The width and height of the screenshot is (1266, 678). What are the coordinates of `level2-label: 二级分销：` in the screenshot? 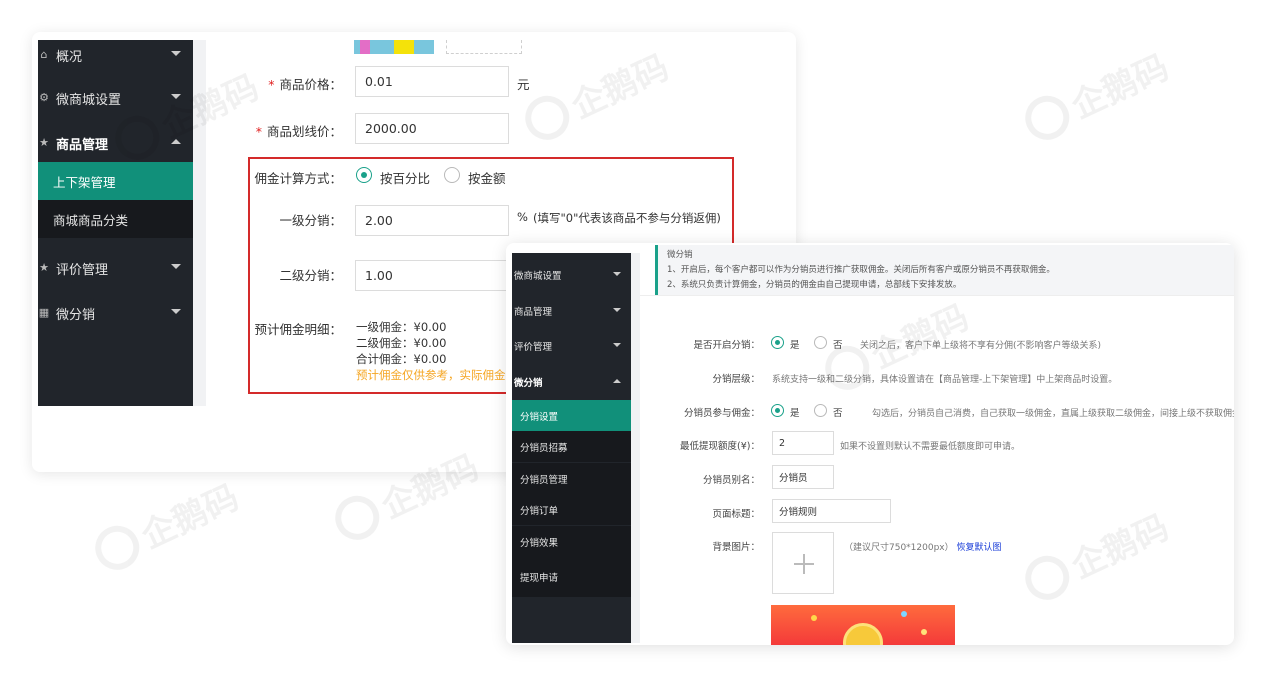 It's located at (310, 275).